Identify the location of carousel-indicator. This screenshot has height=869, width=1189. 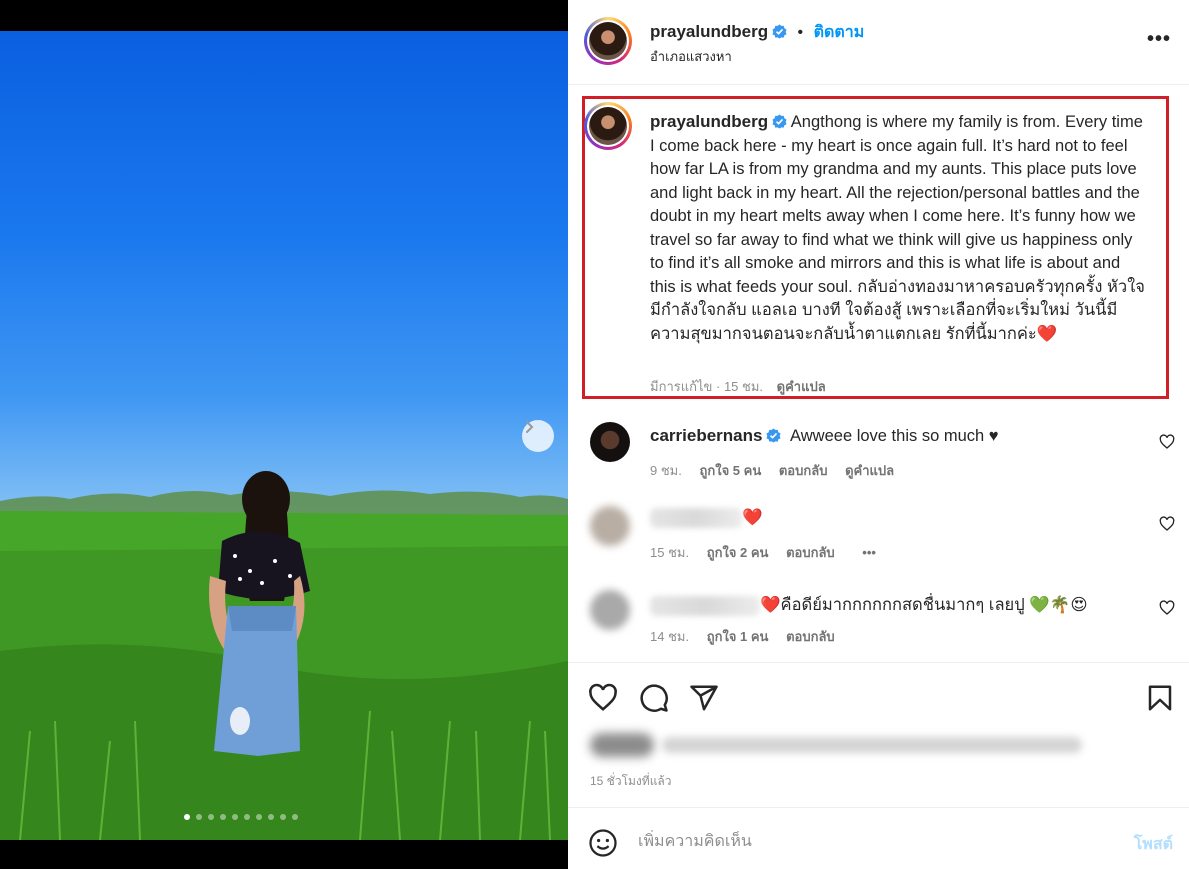
(241, 817).